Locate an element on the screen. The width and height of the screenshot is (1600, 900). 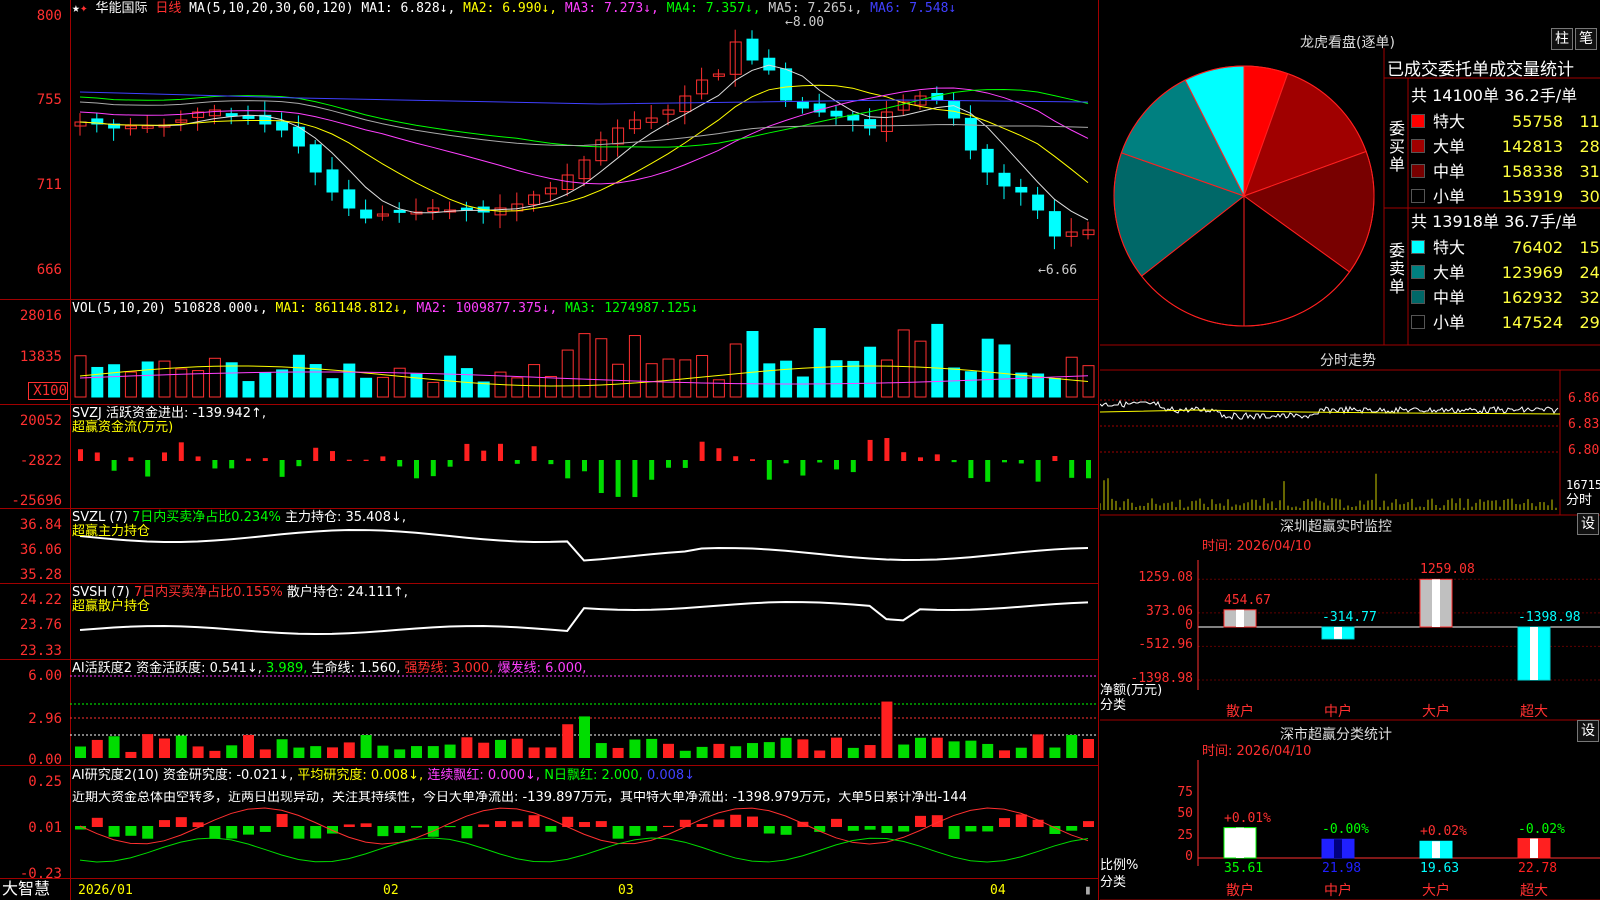
svzj-axis-label: -25696 is located at coordinates (36, 501).